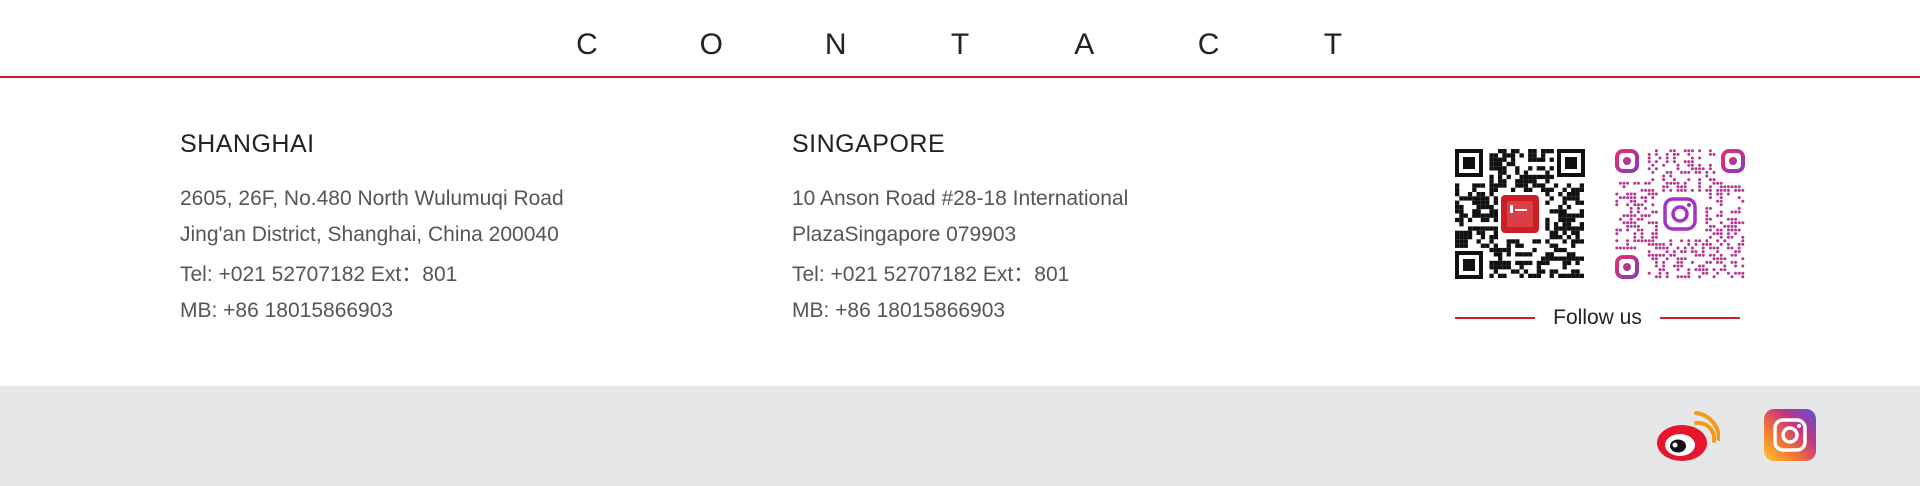 Image resolution: width=1920 pixels, height=486 pixels. Describe the element at coordinates (1699, 318) in the screenshot. I see `follow-divider` at that location.